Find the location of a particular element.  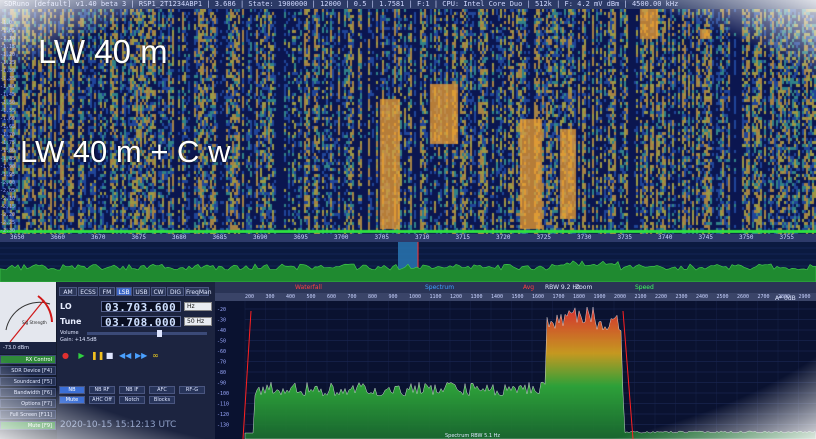

spectrum-toolbar: Waterfall Spectrum RBW 9.2 Hz Avg Zoom Speed is located at coordinates (515, 287).